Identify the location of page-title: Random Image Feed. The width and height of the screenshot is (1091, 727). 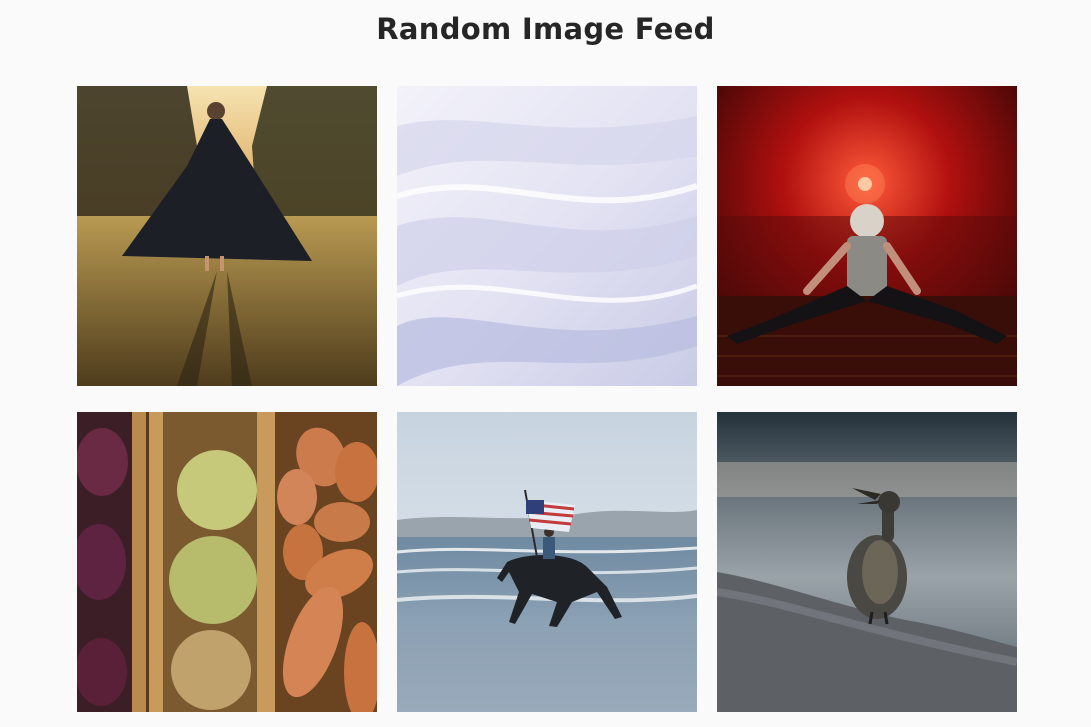
(545, 29).